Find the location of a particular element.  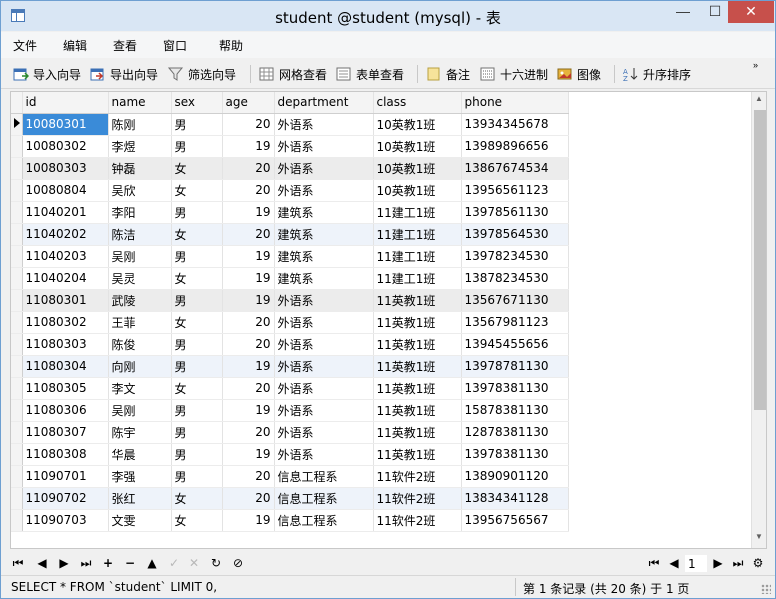

cell-id: 11080302 is located at coordinates (65, 322).